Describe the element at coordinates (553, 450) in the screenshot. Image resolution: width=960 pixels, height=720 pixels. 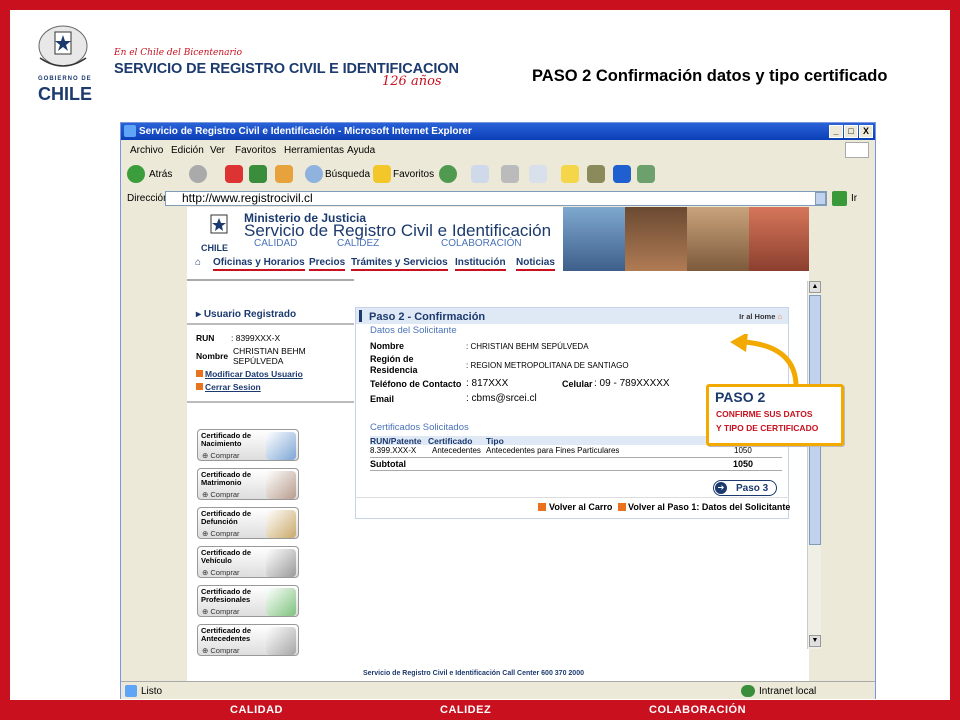
I see `row-type: Antecedentes para Fines Particulares` at that location.